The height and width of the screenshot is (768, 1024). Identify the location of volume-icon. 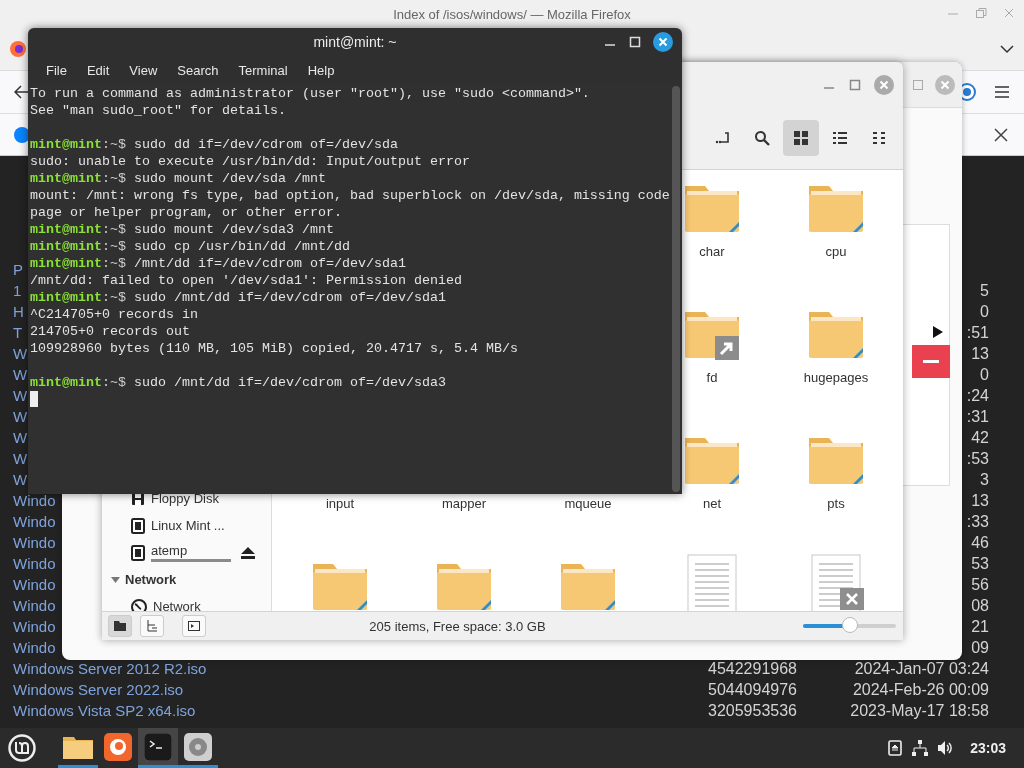
(946, 748).